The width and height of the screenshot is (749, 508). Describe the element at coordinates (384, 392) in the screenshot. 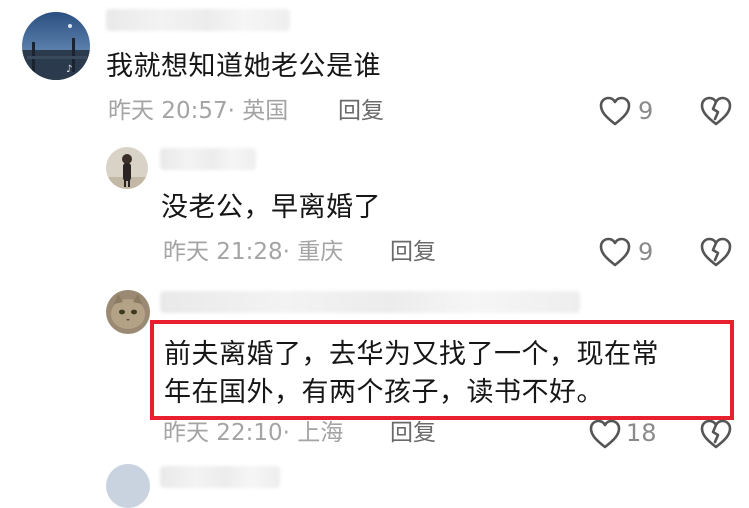

I see `comment-text-line-2: 年在国外，有两个孩子，读书不好。` at that location.